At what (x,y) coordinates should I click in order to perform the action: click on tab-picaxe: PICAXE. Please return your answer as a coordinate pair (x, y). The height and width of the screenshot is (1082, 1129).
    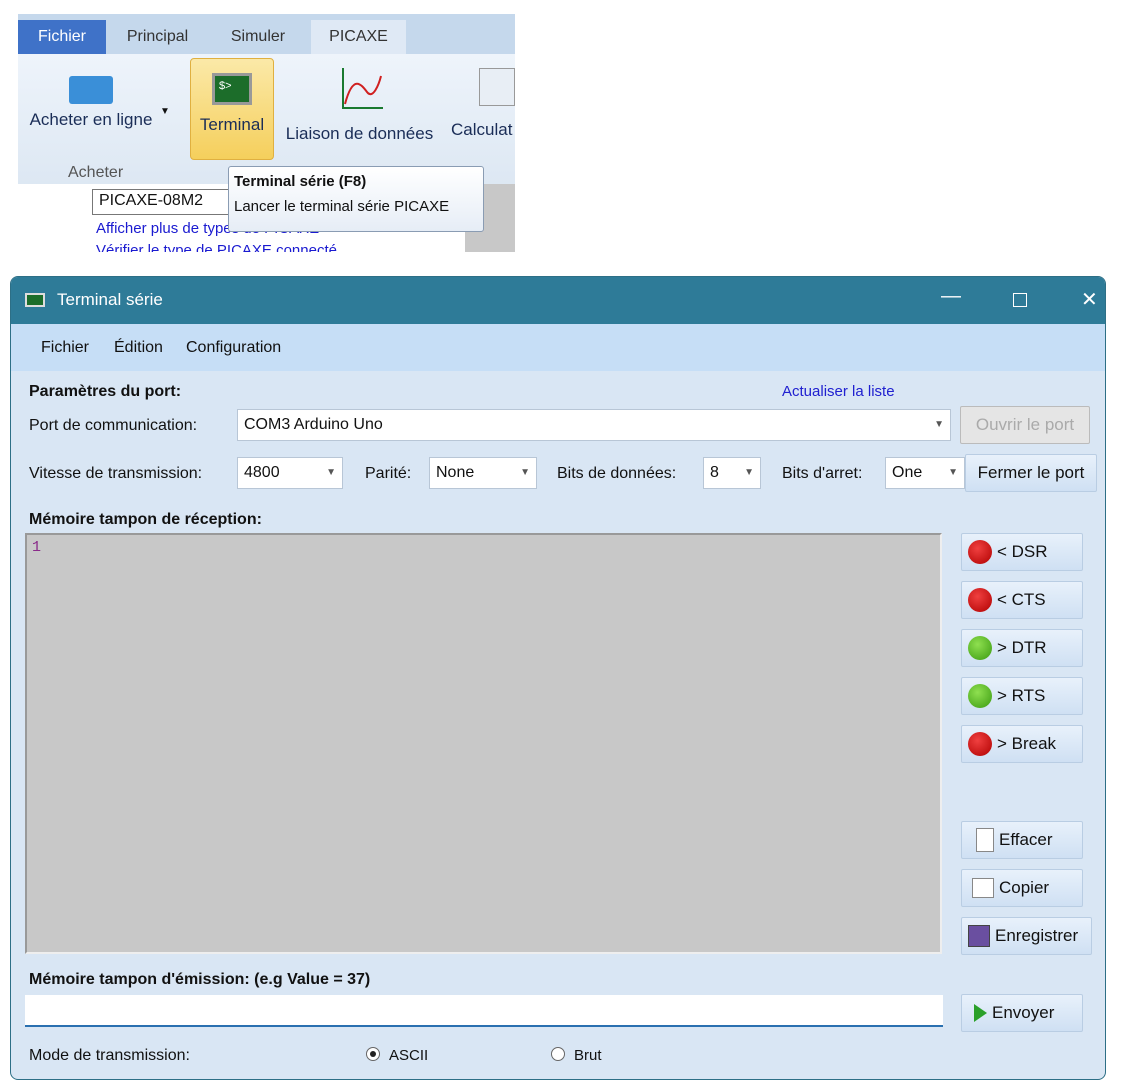
    Looking at the image, I should click on (358, 37).